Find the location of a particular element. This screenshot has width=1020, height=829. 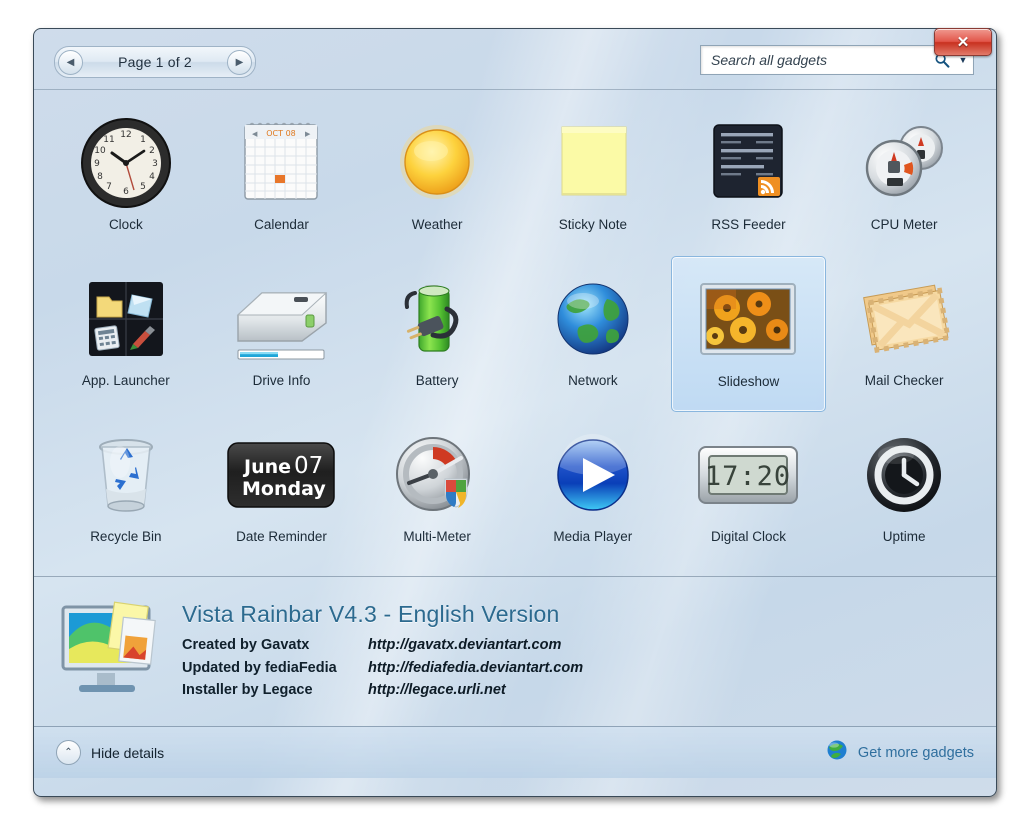

svg-text: 7 is located at coordinates (109, 187).